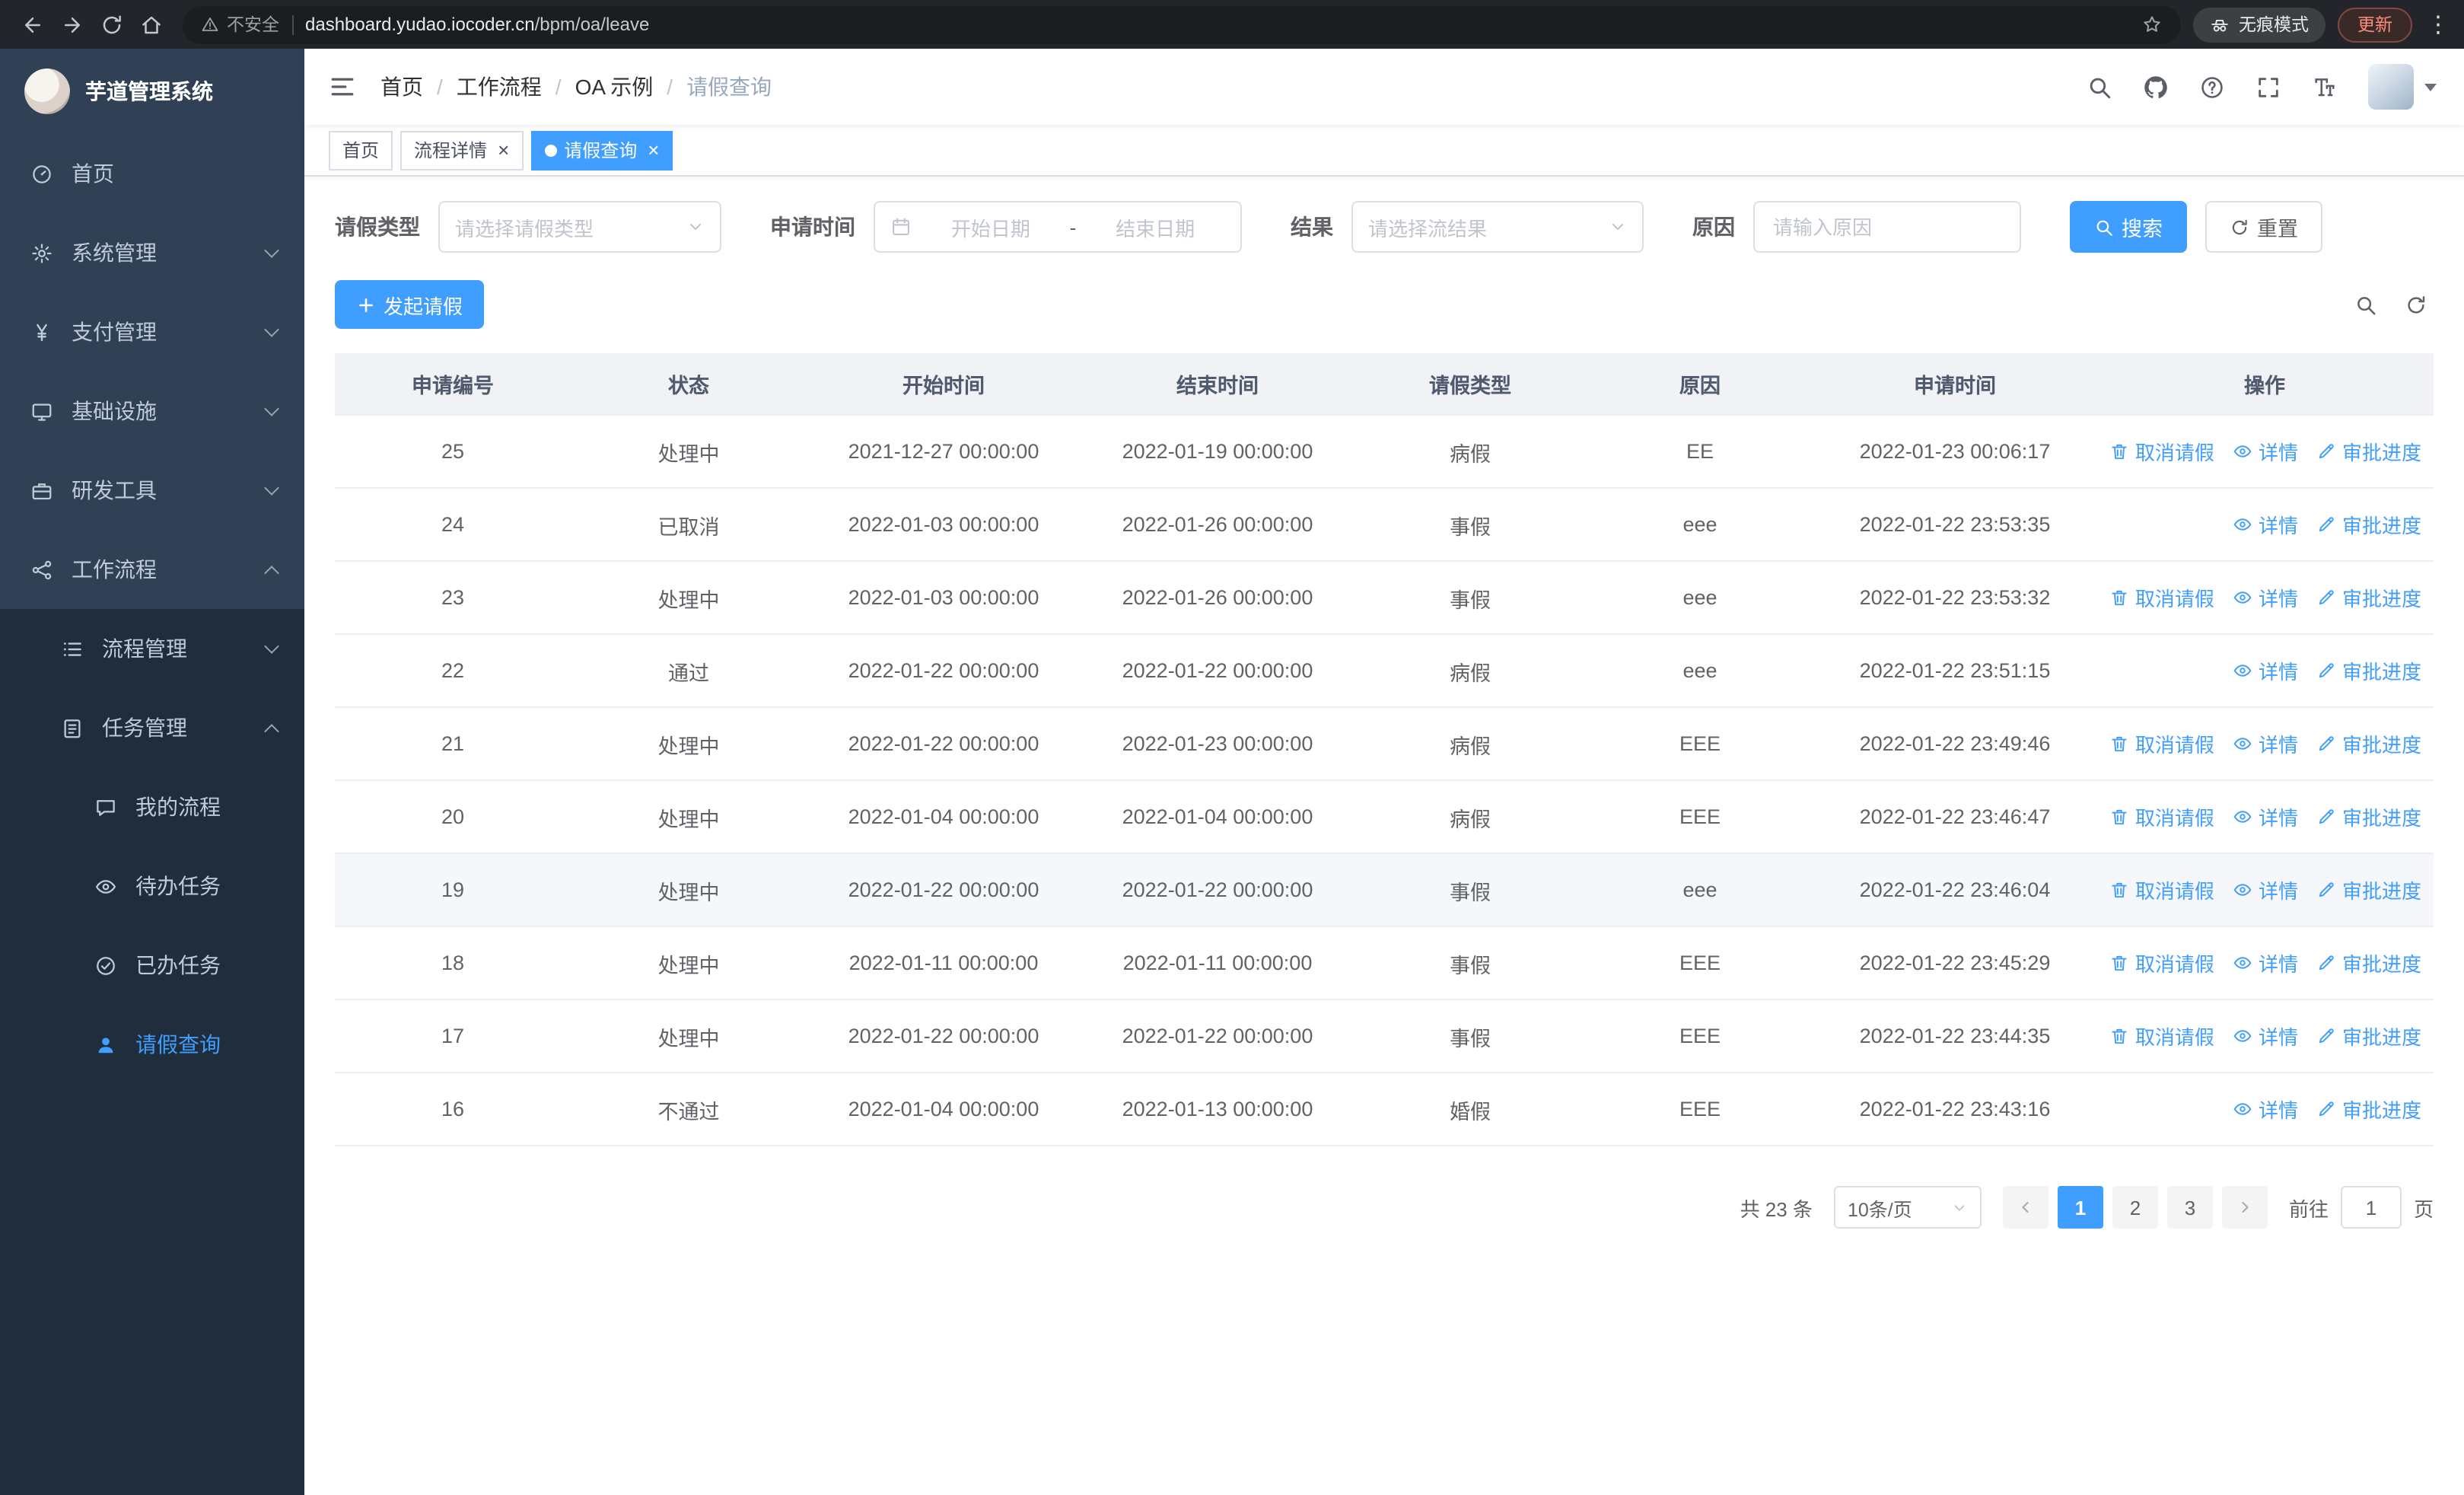  I want to click on reload-button, so click(111, 25).